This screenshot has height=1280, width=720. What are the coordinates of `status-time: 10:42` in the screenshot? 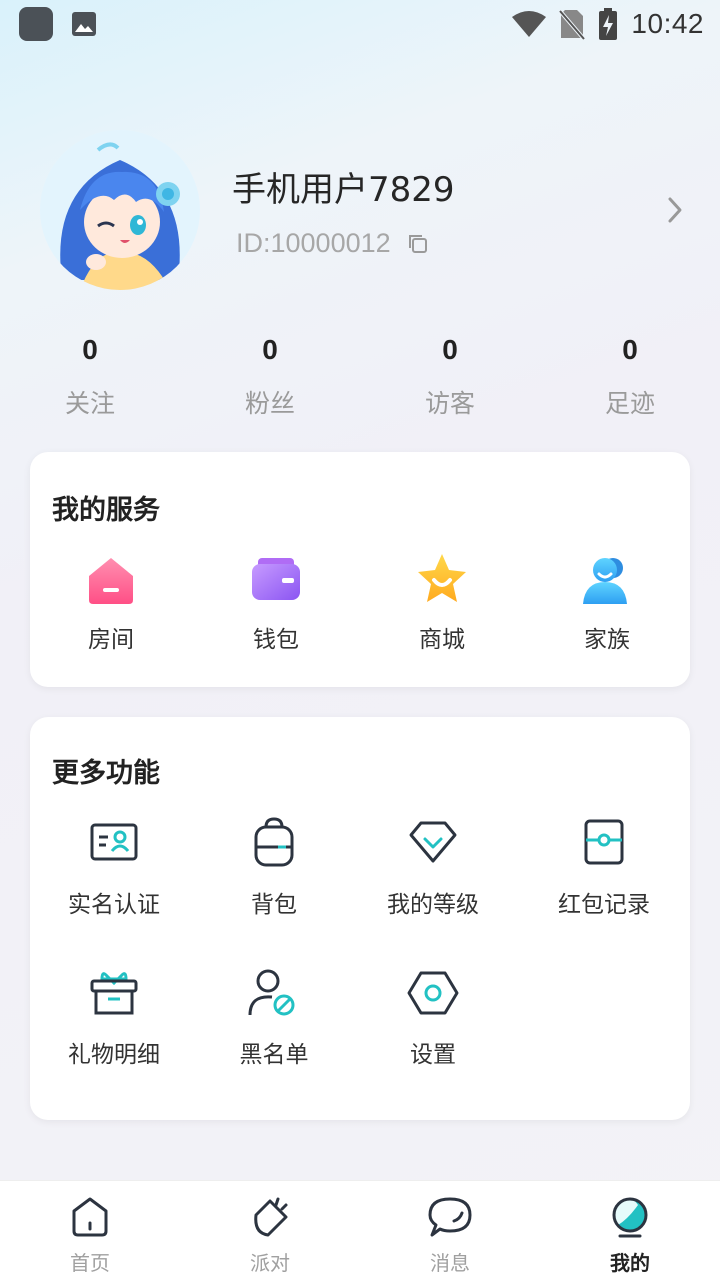 It's located at (667, 23).